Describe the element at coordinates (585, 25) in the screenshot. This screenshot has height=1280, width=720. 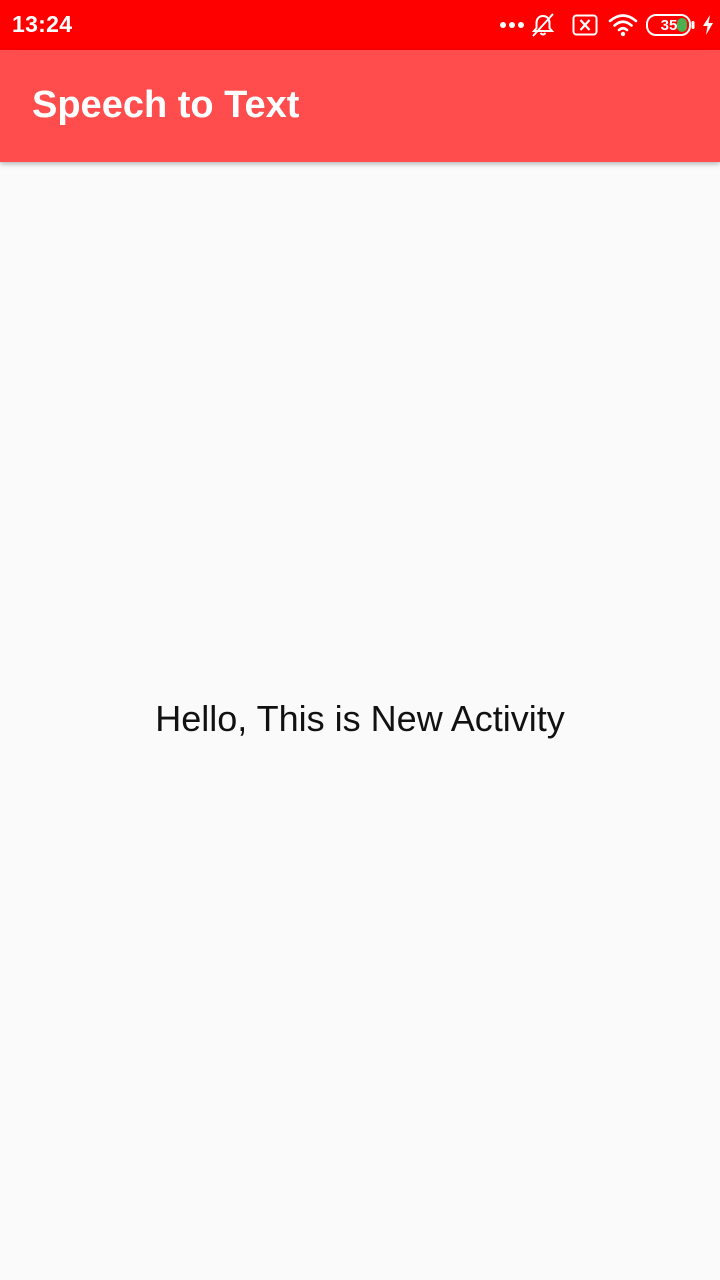
I see `sim-x-icon` at that location.